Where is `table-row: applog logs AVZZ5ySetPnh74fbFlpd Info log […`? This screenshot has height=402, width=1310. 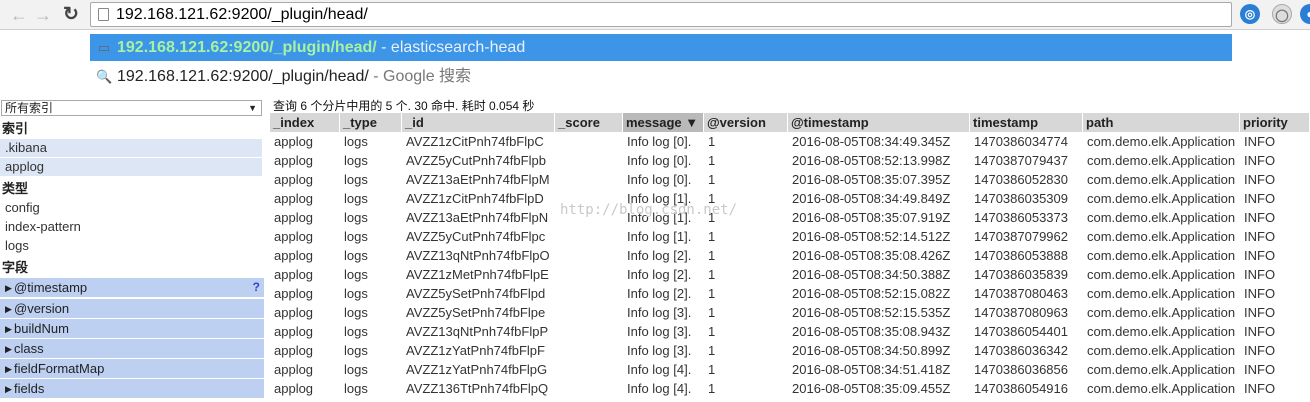 table-row: applog logs AVZZ5ySetPnh74fbFlpd Info log [… is located at coordinates (790, 293).